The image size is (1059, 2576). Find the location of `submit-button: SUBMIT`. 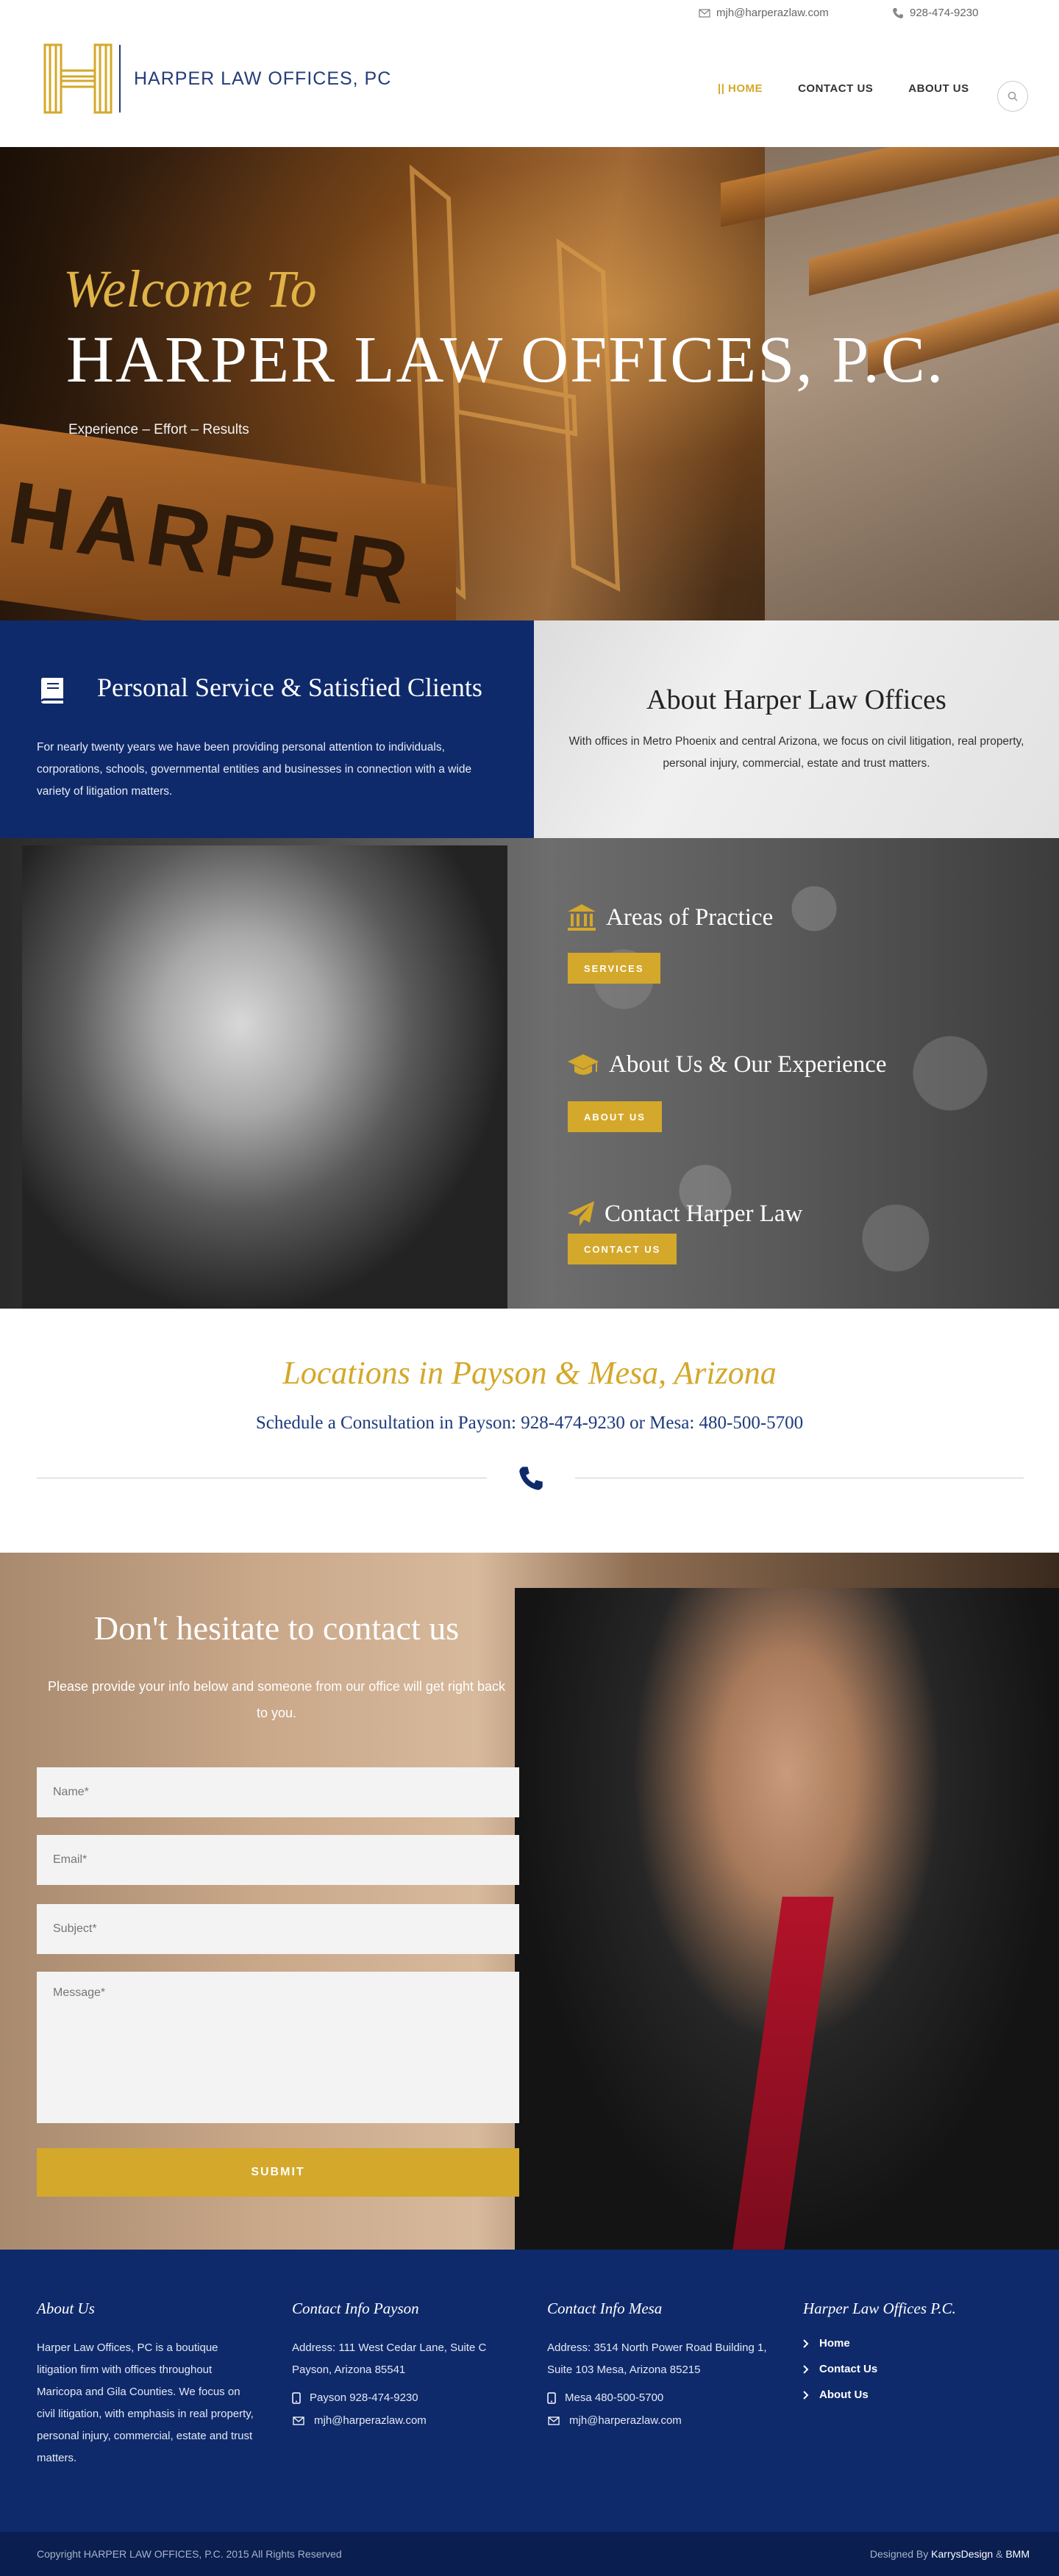

submit-button: SUBMIT is located at coordinates (278, 2172).